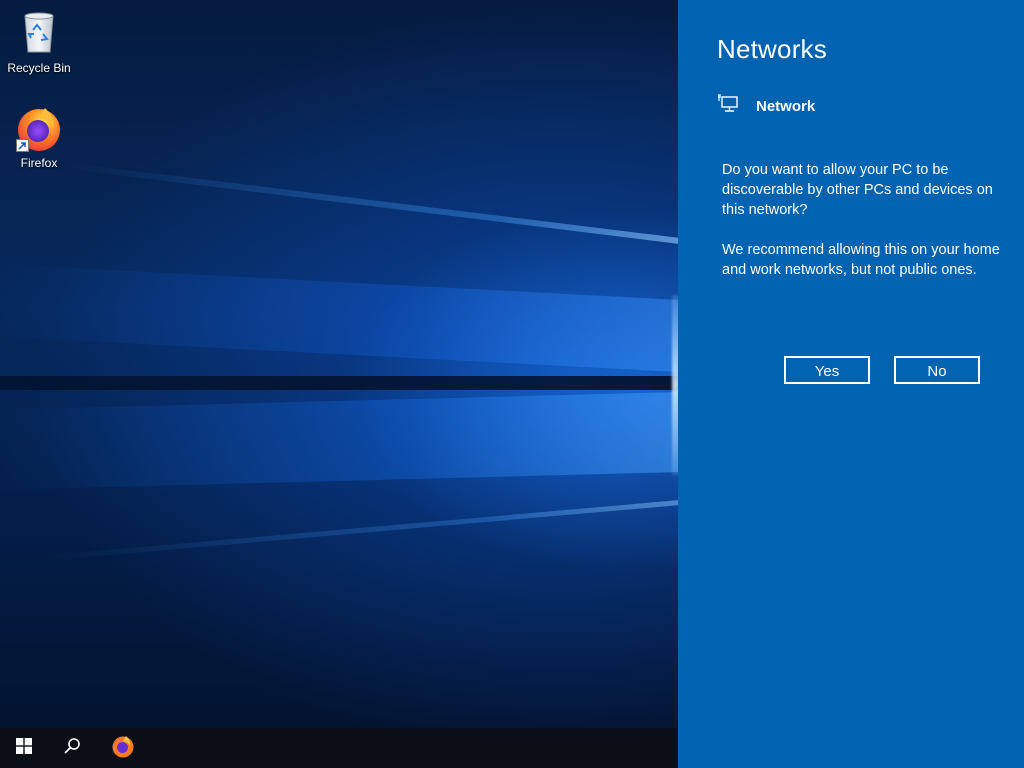 This screenshot has width=1024, height=768. I want to click on desktop-icon-recycle-bin: Recycle Bin, so click(39, 41).